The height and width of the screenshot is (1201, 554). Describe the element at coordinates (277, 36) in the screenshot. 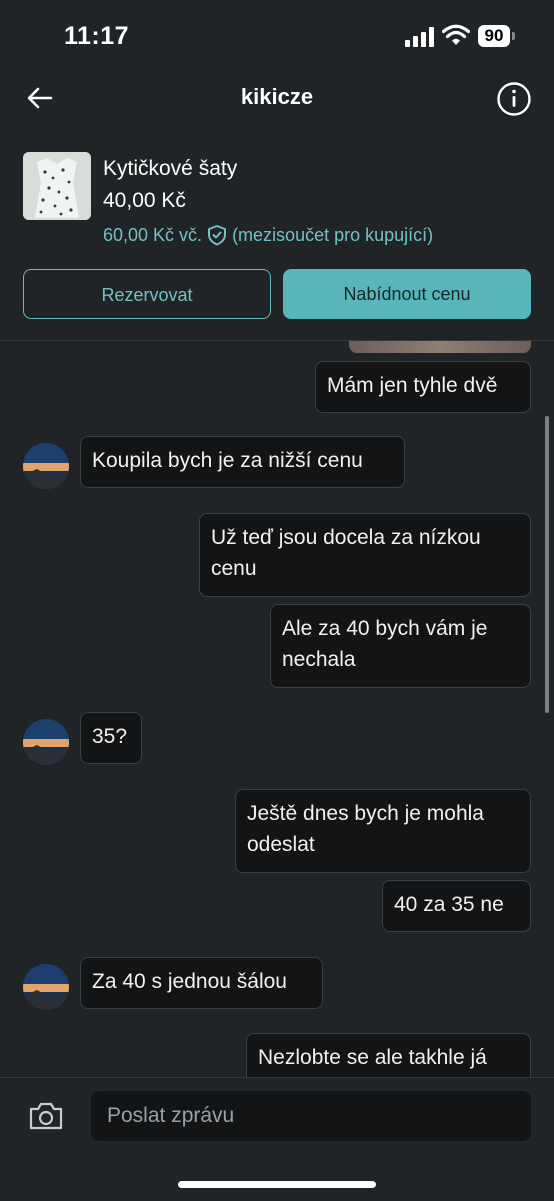

I see `status-bar: 11:17 90` at that location.